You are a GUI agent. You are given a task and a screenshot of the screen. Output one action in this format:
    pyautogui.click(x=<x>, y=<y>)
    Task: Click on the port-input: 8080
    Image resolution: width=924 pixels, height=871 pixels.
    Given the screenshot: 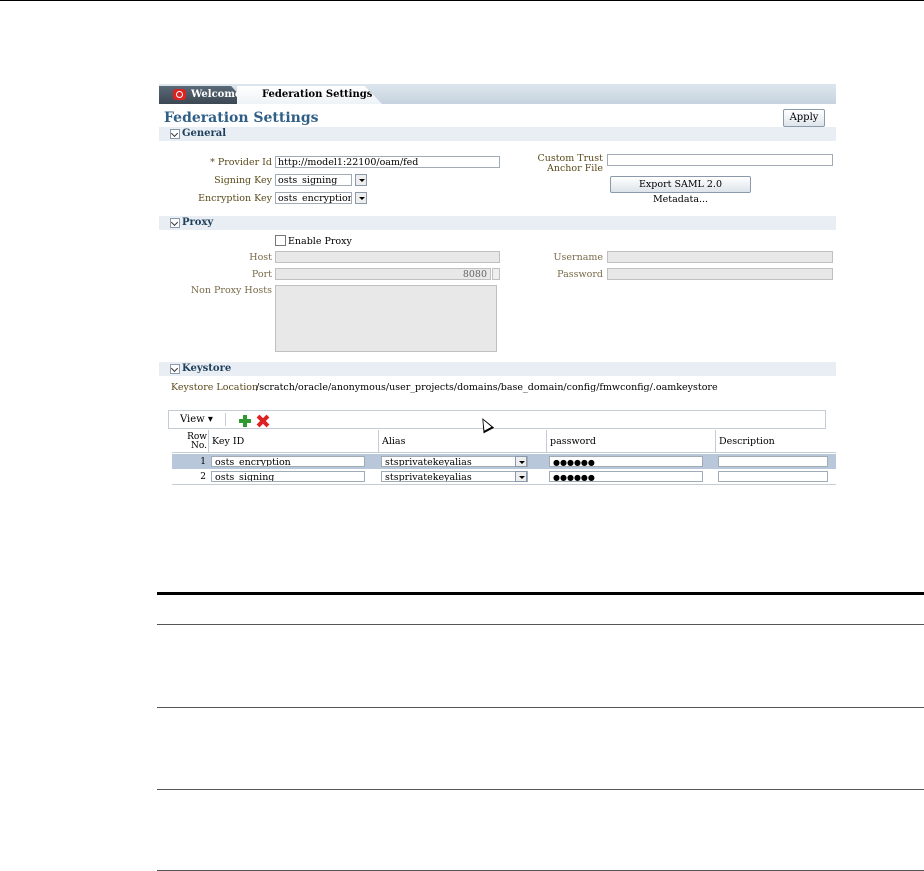 What is the action you would take?
    pyautogui.click(x=383, y=274)
    